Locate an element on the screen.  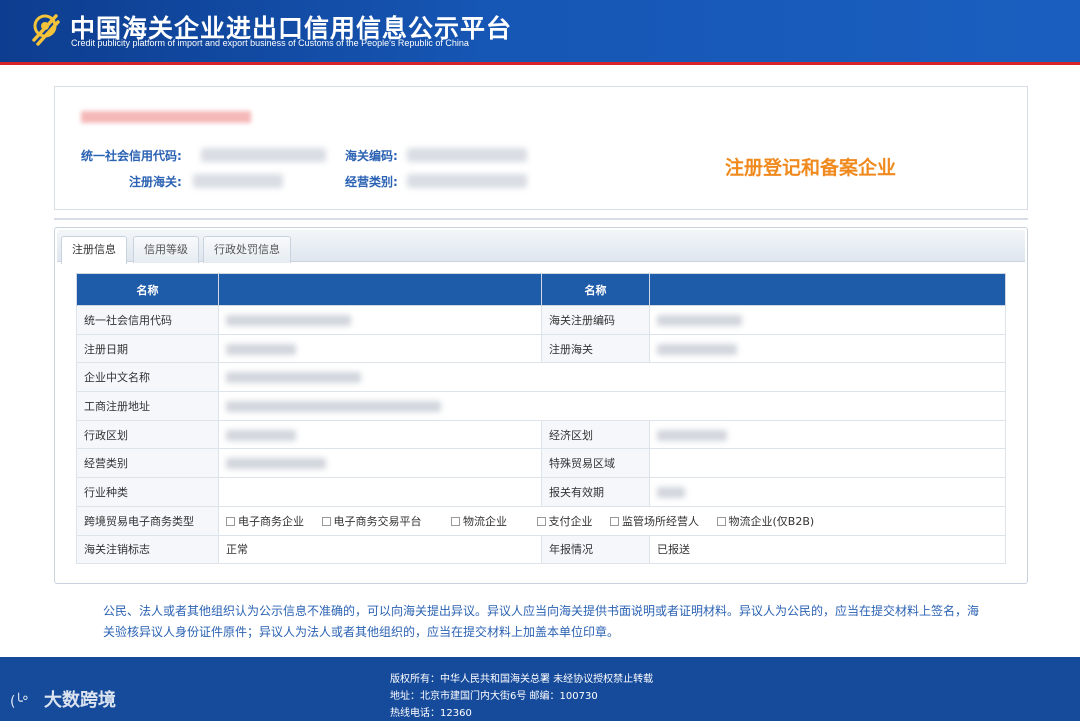
ecommerce-option: 物流企业(仅B2B) is located at coordinates (765, 521).